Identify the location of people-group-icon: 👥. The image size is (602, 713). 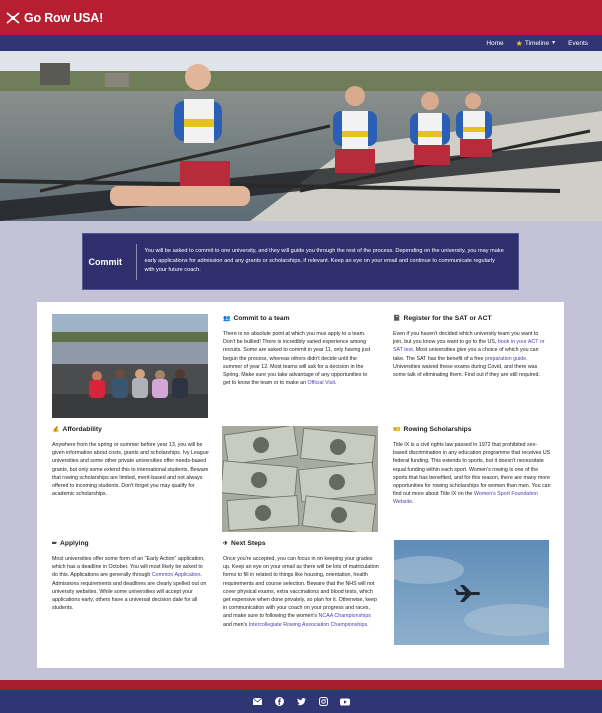
(227, 319).